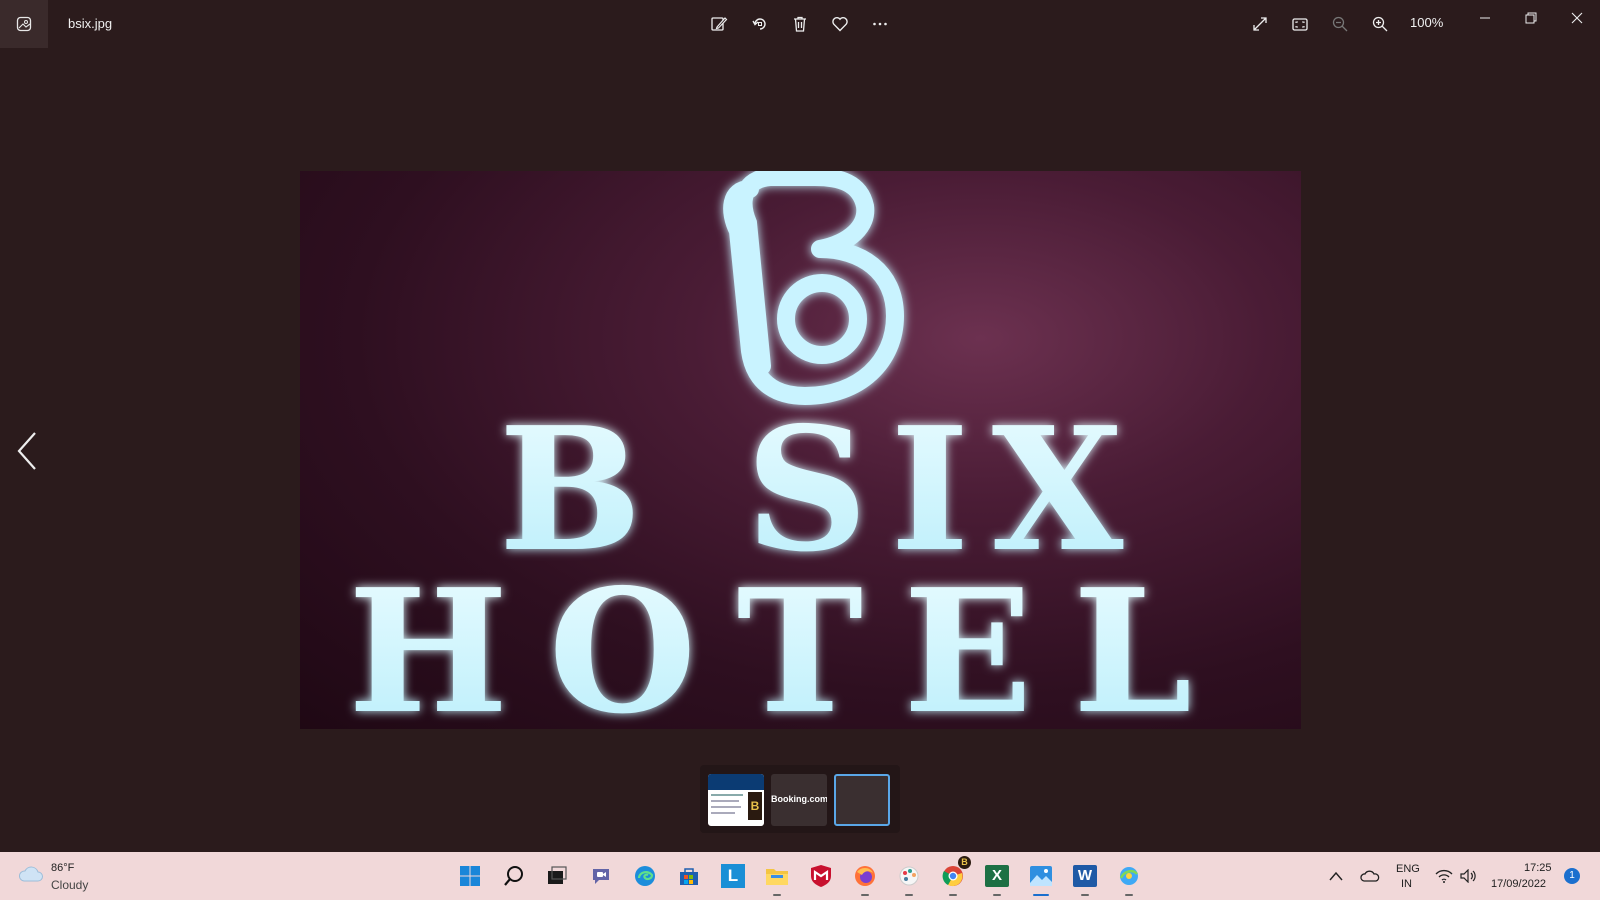 The width and height of the screenshot is (1600, 900). Describe the element at coordinates (1336, 876) in the screenshot. I see `show-hidden-icons-button` at that location.